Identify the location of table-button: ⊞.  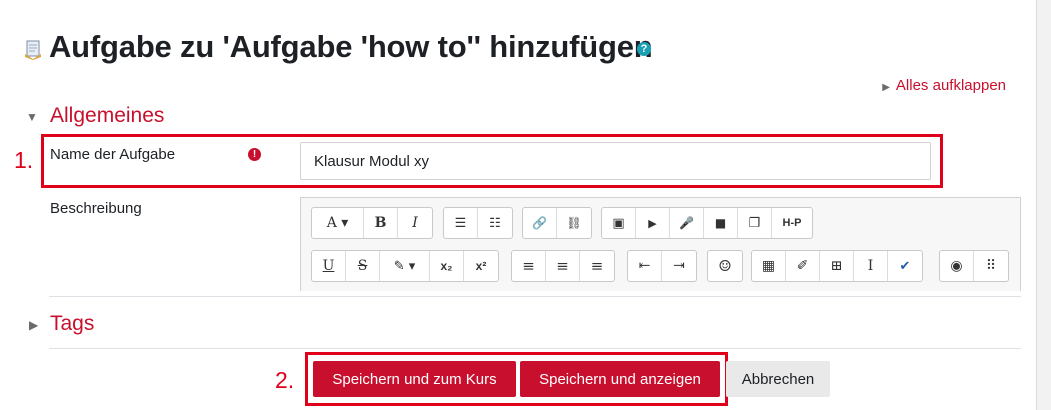
(837, 266).